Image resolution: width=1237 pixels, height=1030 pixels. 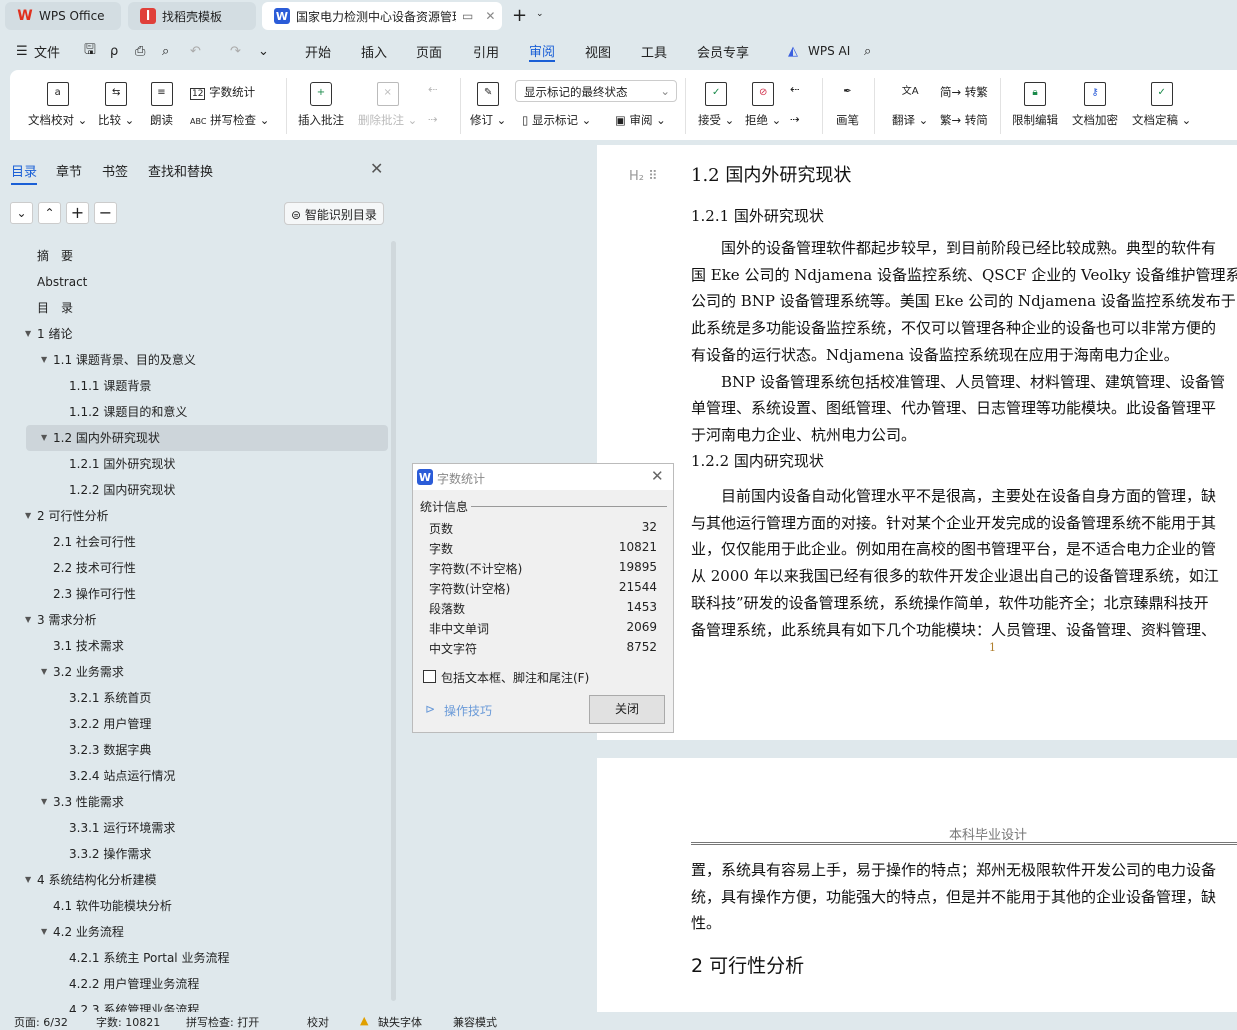 What do you see at coordinates (657, 476) in the screenshot?
I see `close-icon: ✕` at bounding box center [657, 476].